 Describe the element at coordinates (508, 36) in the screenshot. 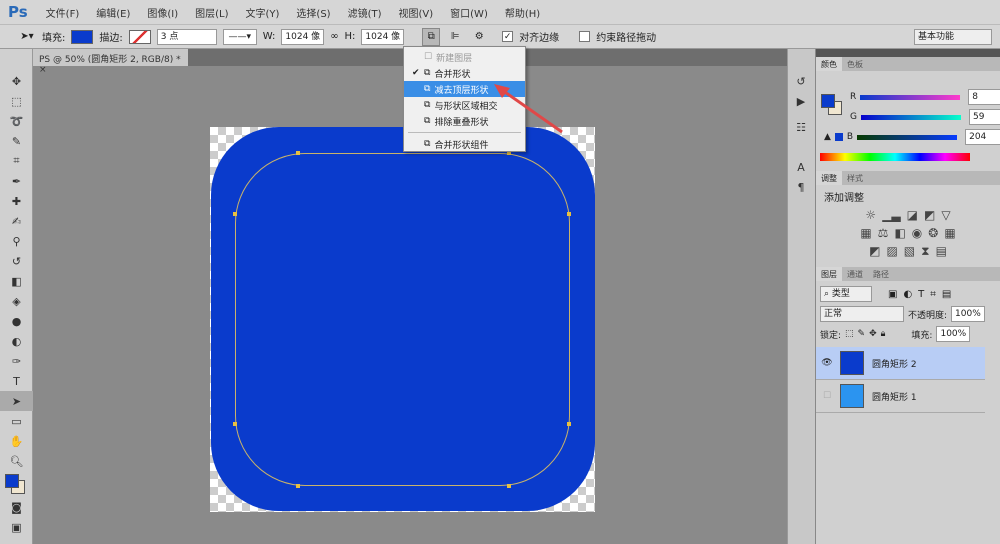

I see `align-edges-checkbox: ✓` at that location.